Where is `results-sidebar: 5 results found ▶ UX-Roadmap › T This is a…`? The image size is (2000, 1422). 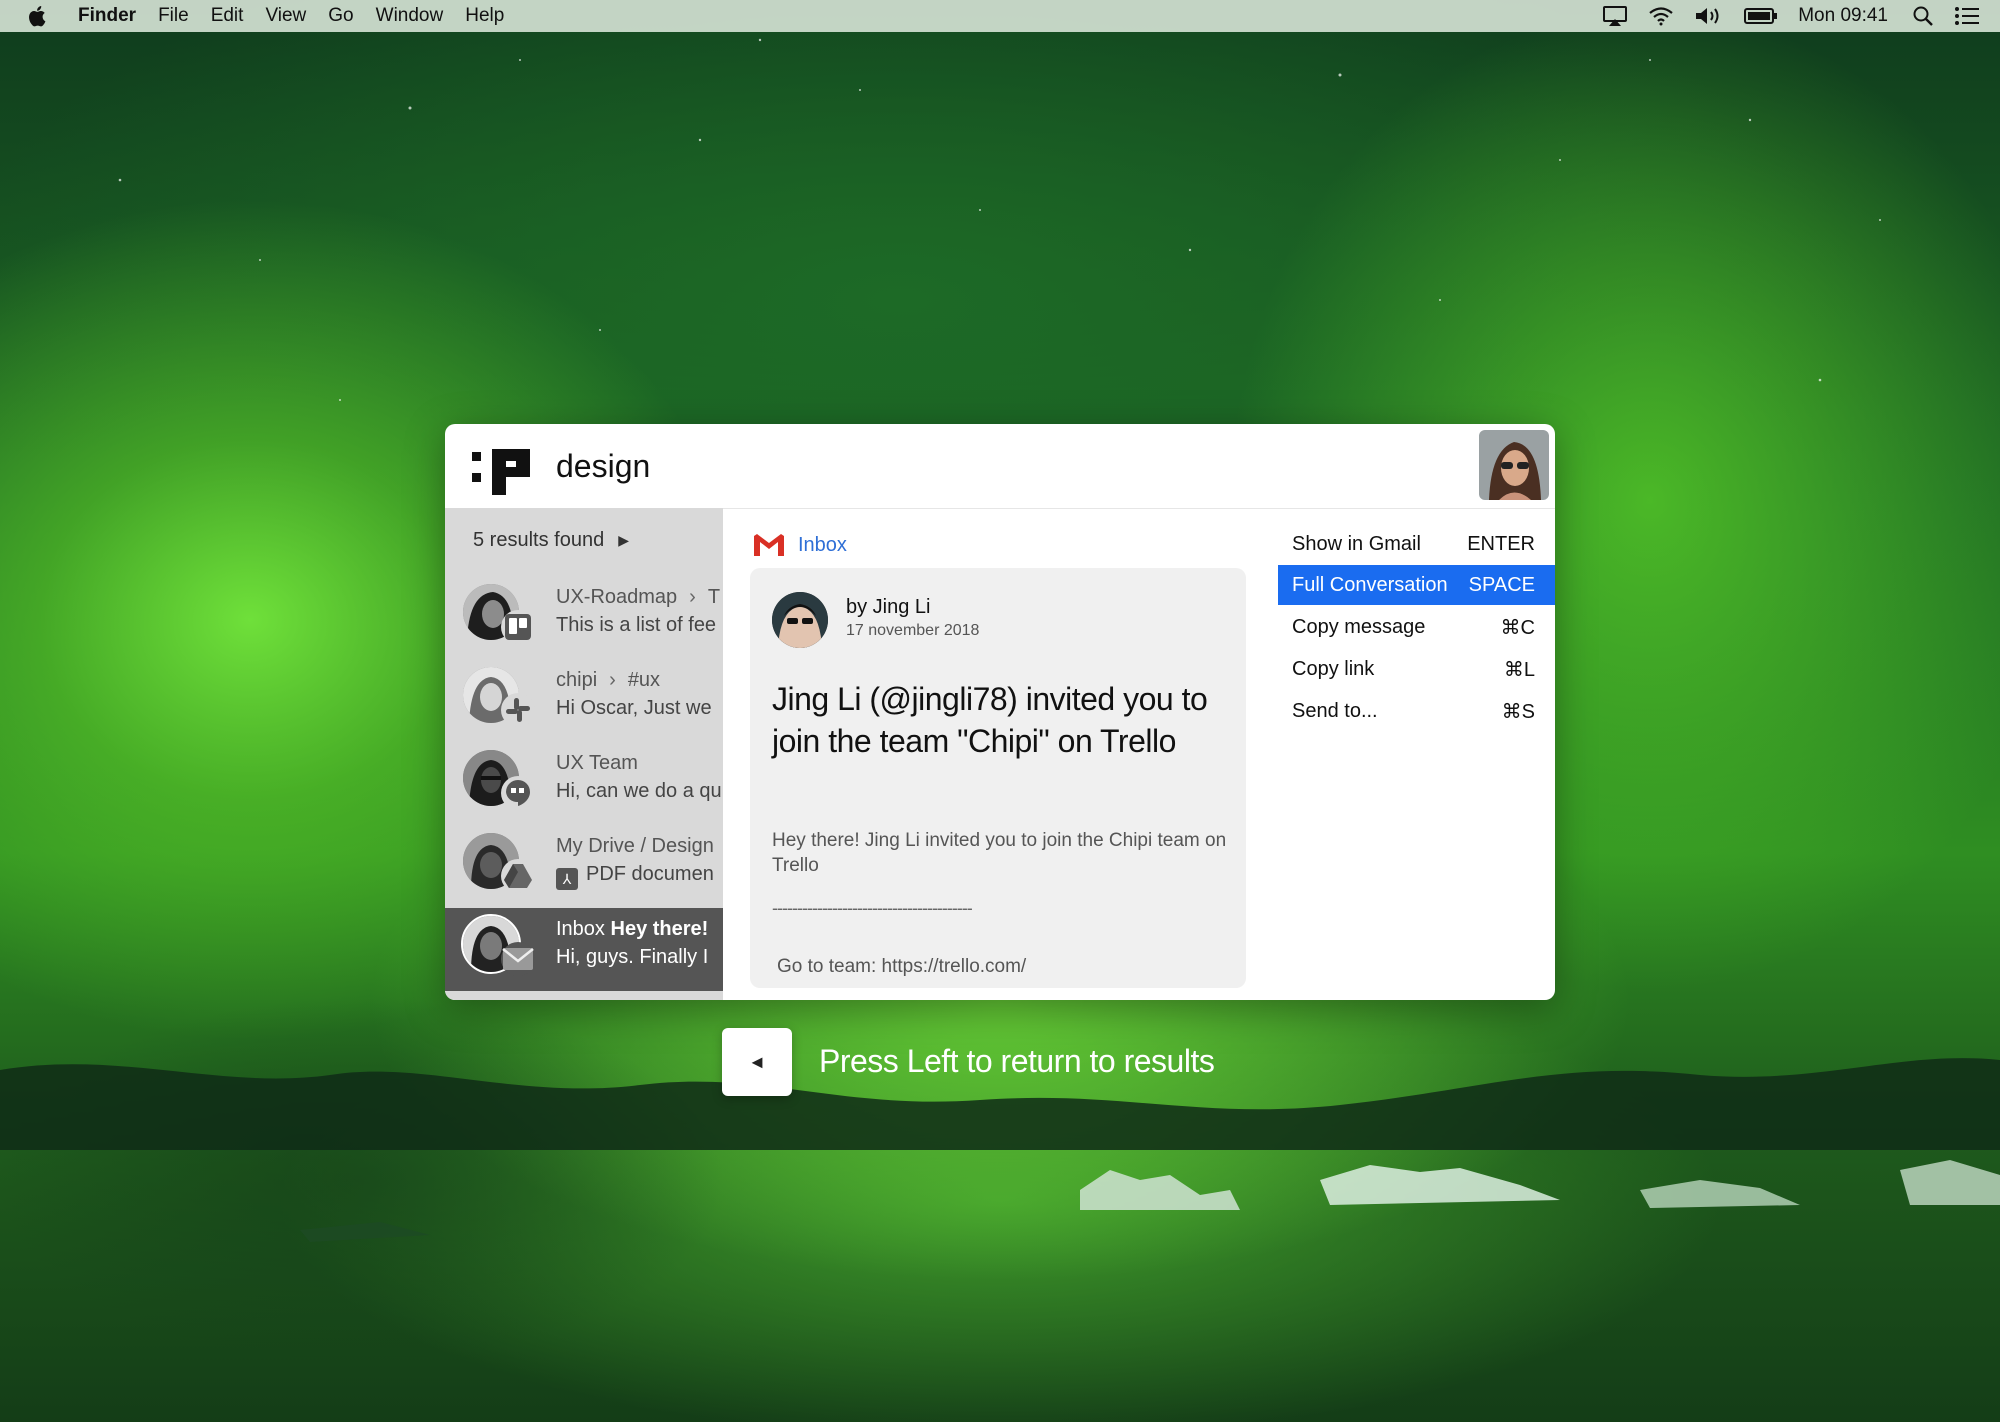 results-sidebar: 5 results found ▶ UX-Roadmap › T This is a… is located at coordinates (584, 754).